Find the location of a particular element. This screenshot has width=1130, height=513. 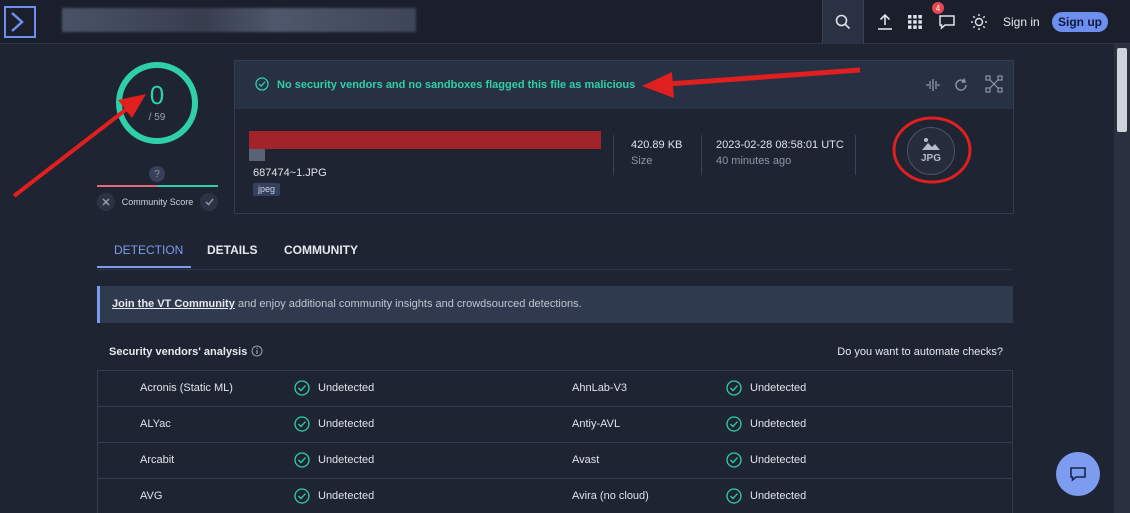

vendor-name: ALYac is located at coordinates (155, 424).